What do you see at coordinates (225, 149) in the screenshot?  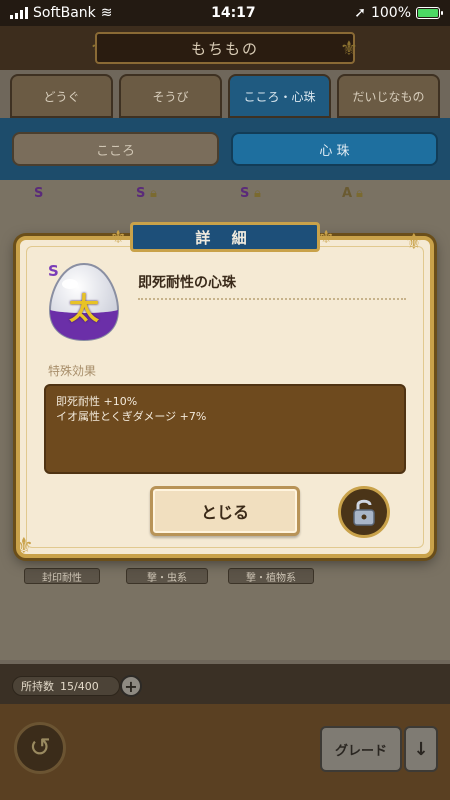 I see `sub-tabs: こころ 心 珠` at bounding box center [225, 149].